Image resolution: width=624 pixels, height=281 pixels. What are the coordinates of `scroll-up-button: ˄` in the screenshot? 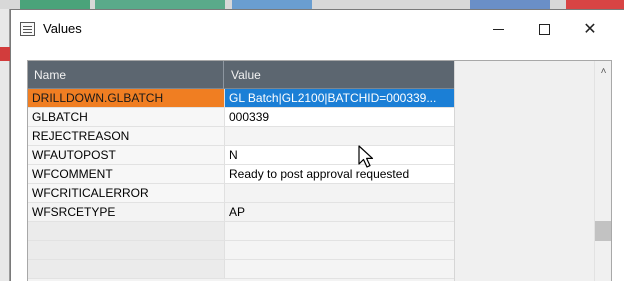 It's located at (603, 71).